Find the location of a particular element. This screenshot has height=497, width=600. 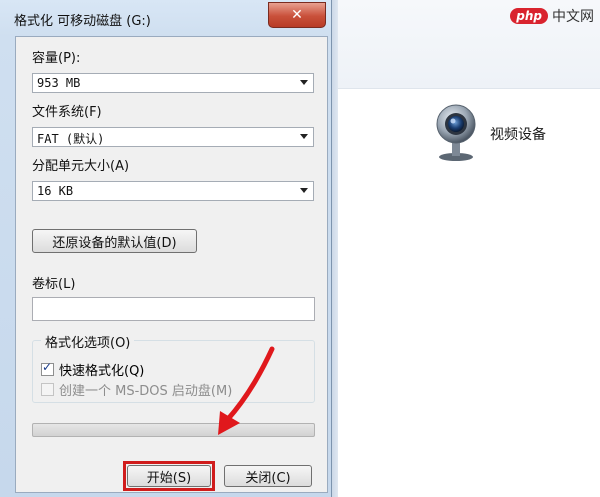

capacity-label: 容量(P): is located at coordinates (56, 58).